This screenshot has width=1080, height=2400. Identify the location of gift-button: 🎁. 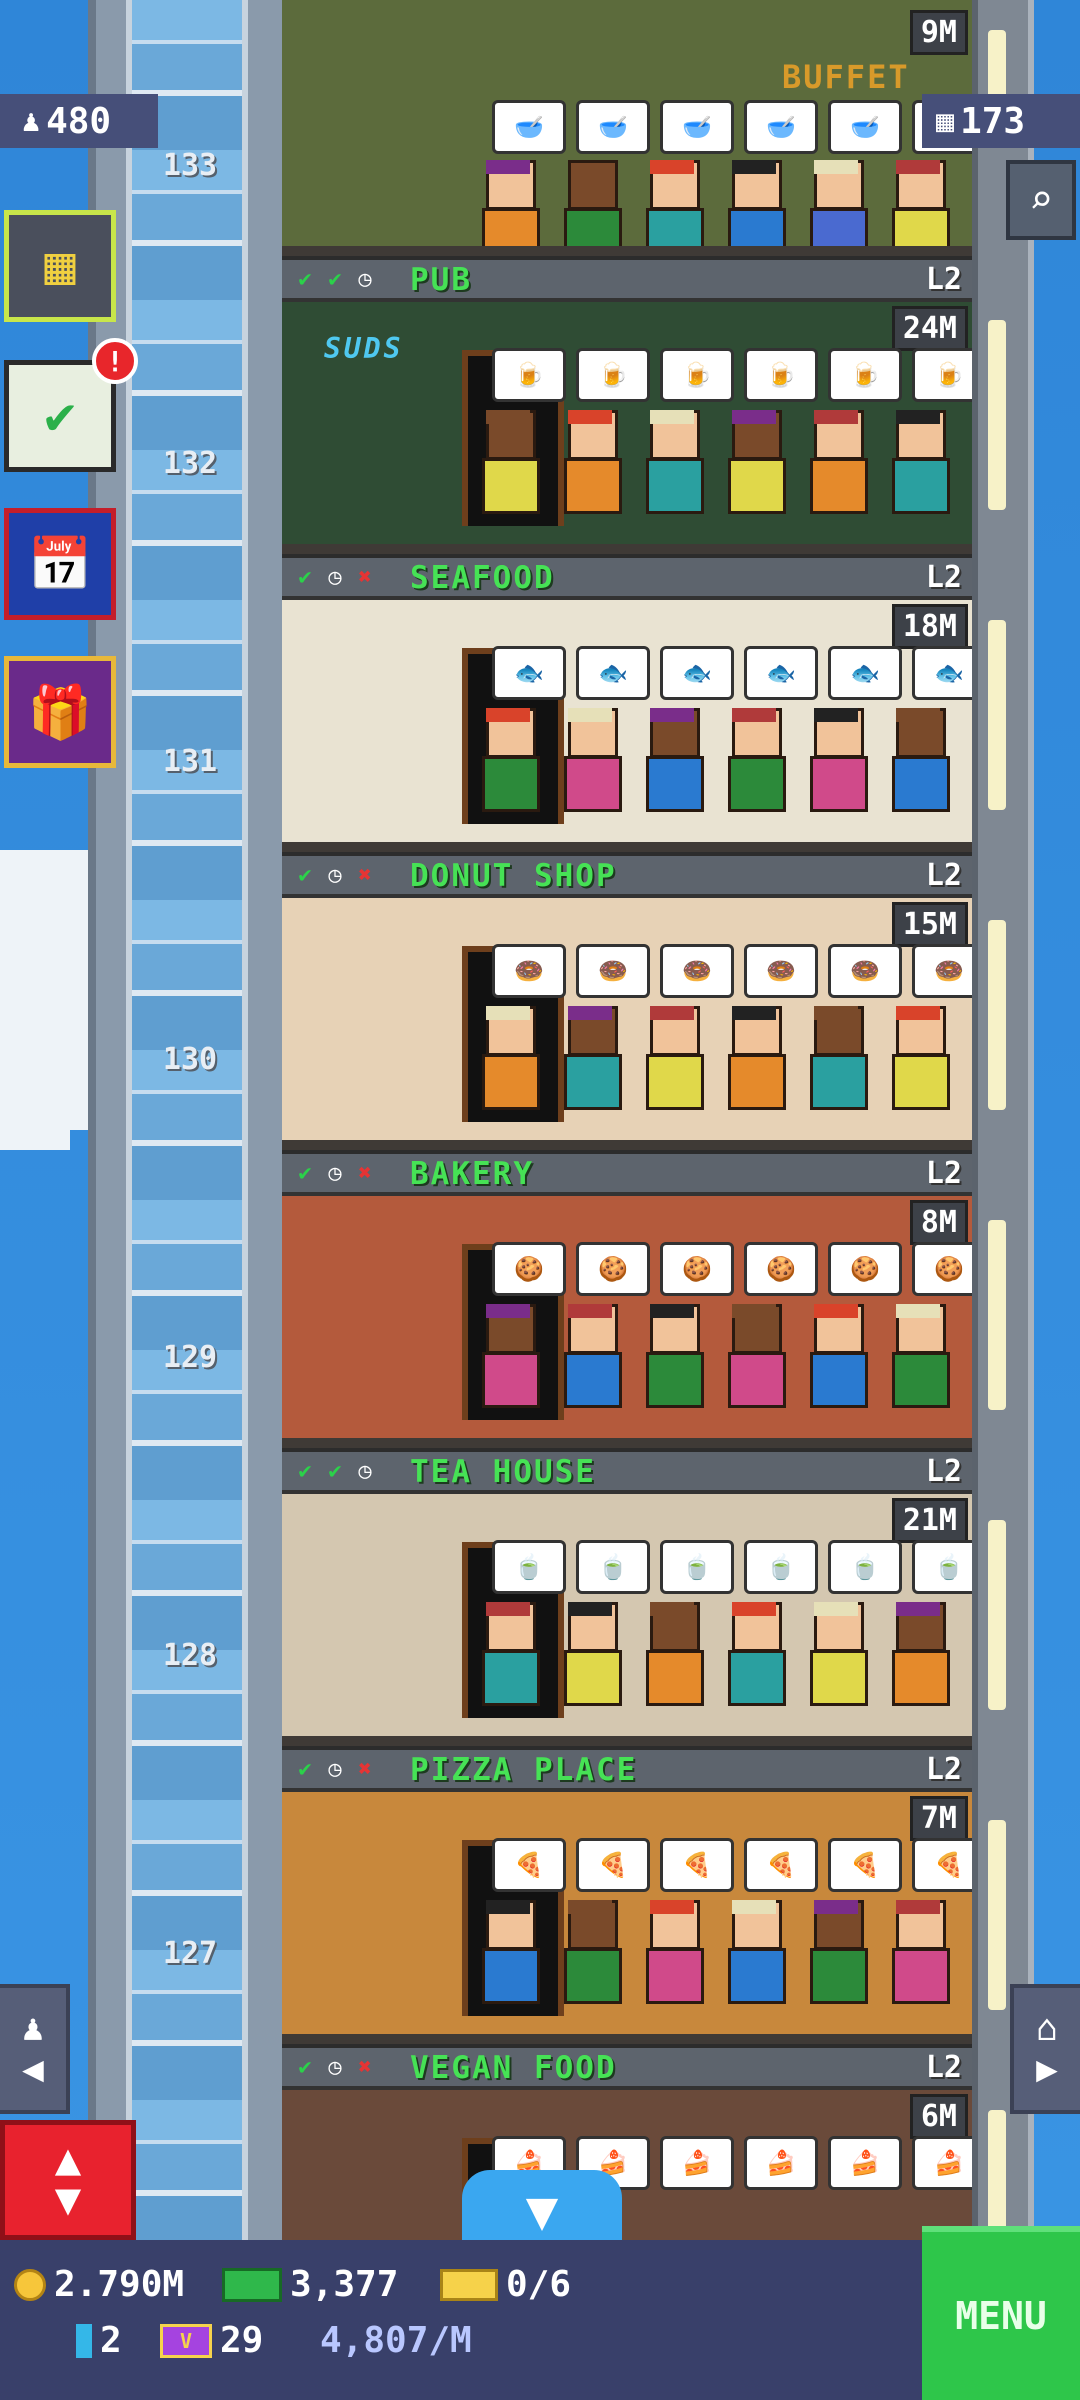
(60, 712).